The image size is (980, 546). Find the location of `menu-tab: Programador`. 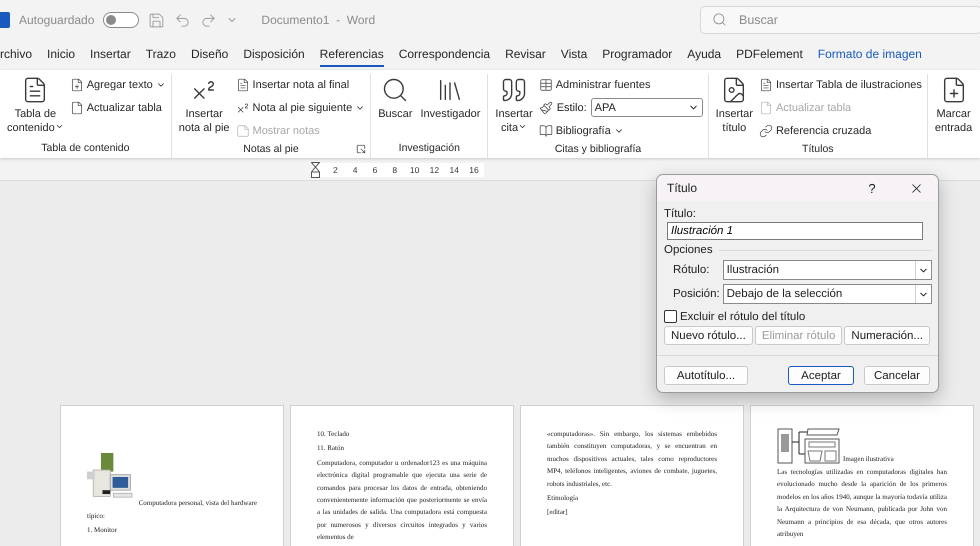

menu-tab: Programador is located at coordinates (637, 55).